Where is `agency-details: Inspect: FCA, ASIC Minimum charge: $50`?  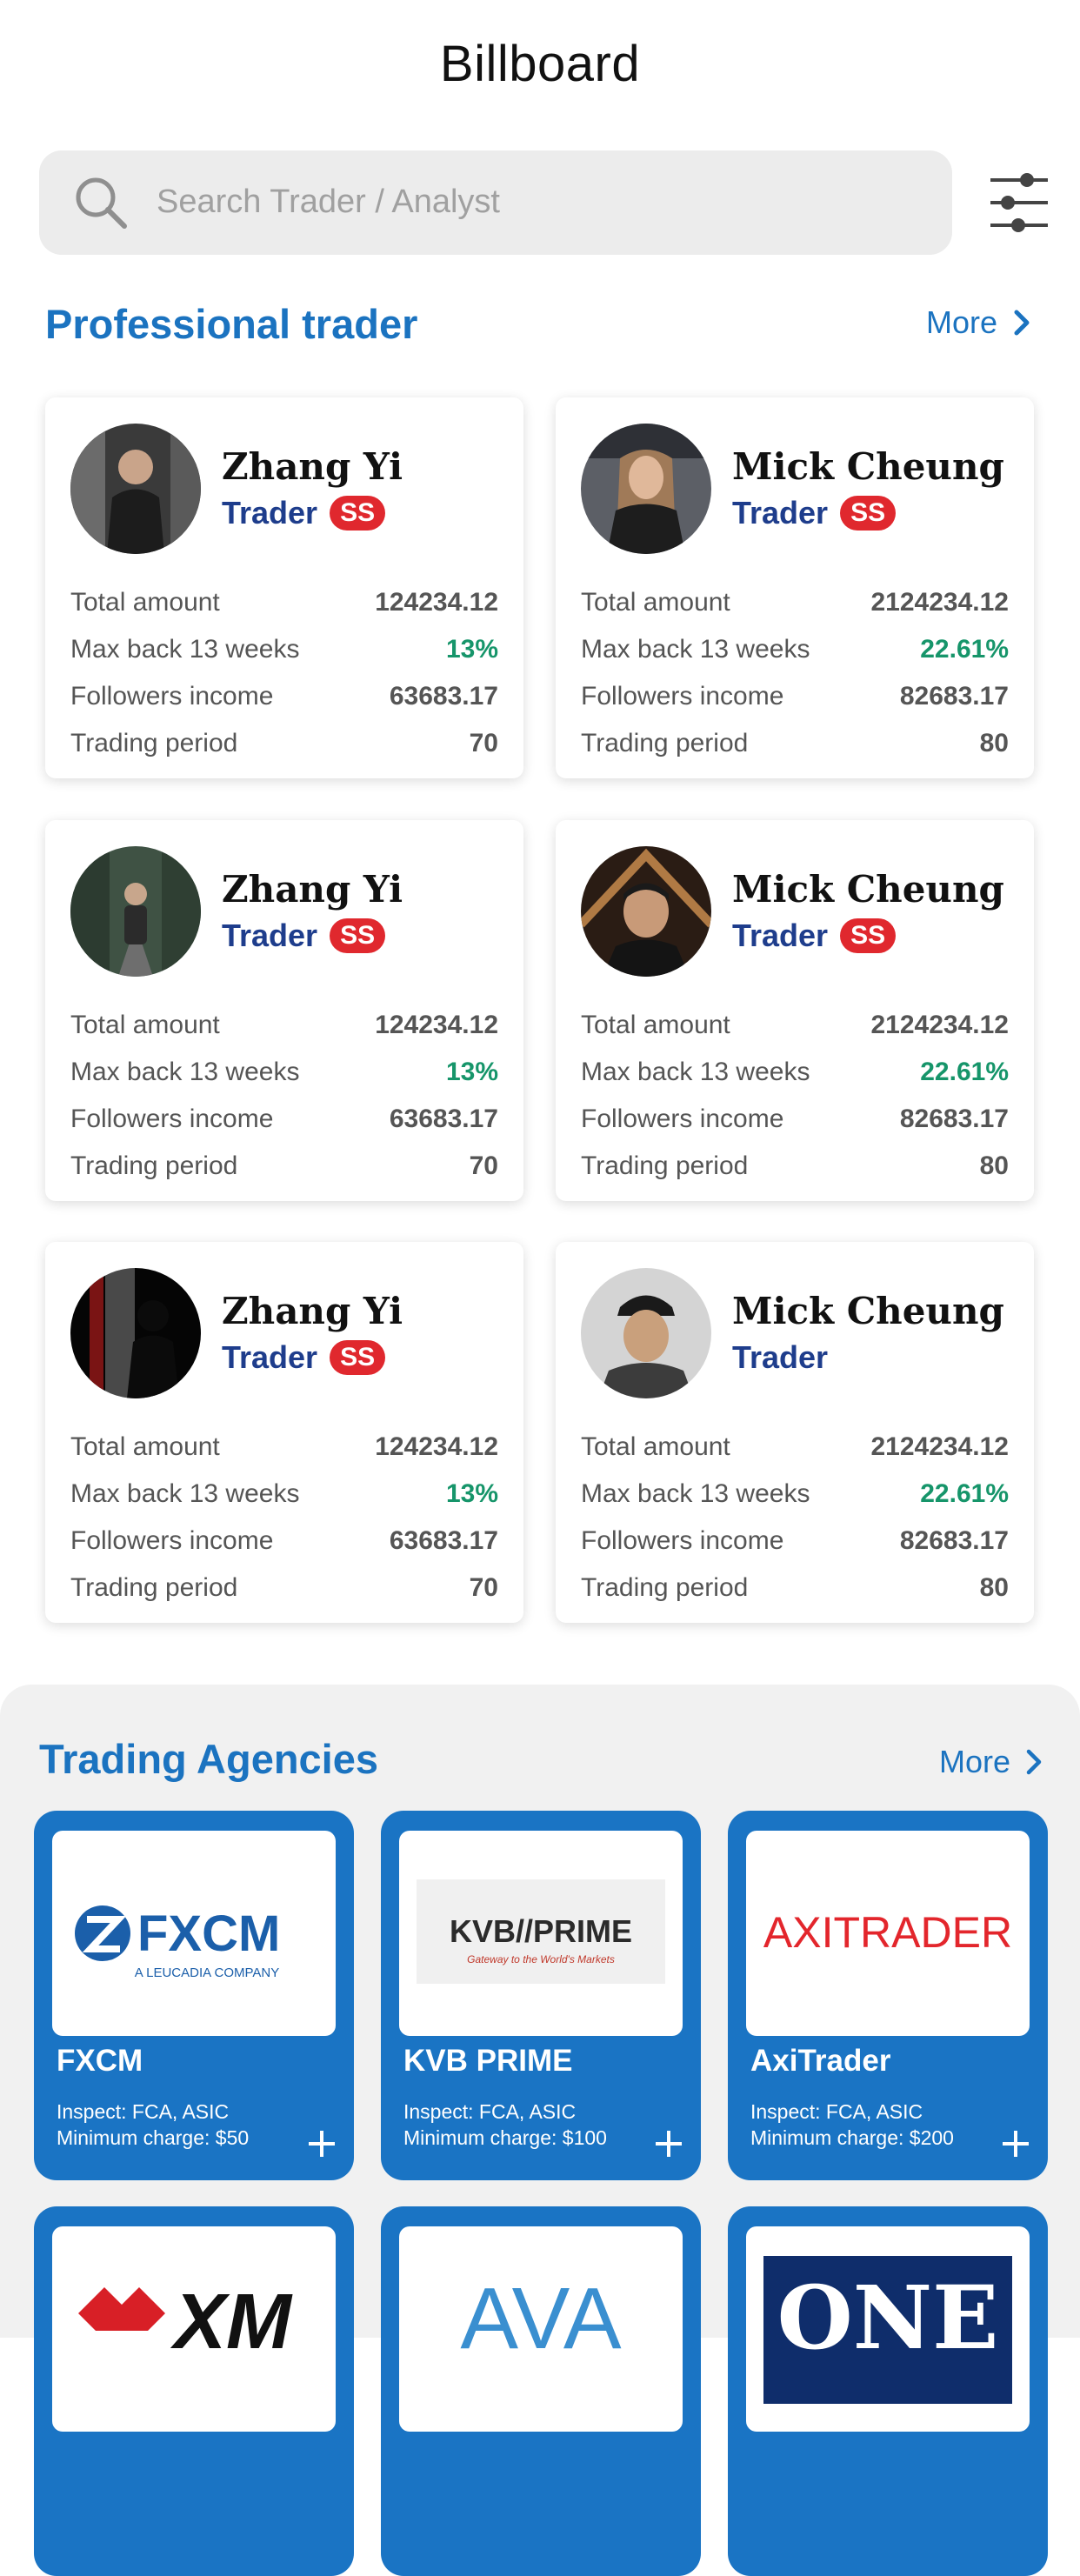
agency-details: Inspect: FCA, ASIC Minimum charge: $50 is located at coordinates (153, 2125).